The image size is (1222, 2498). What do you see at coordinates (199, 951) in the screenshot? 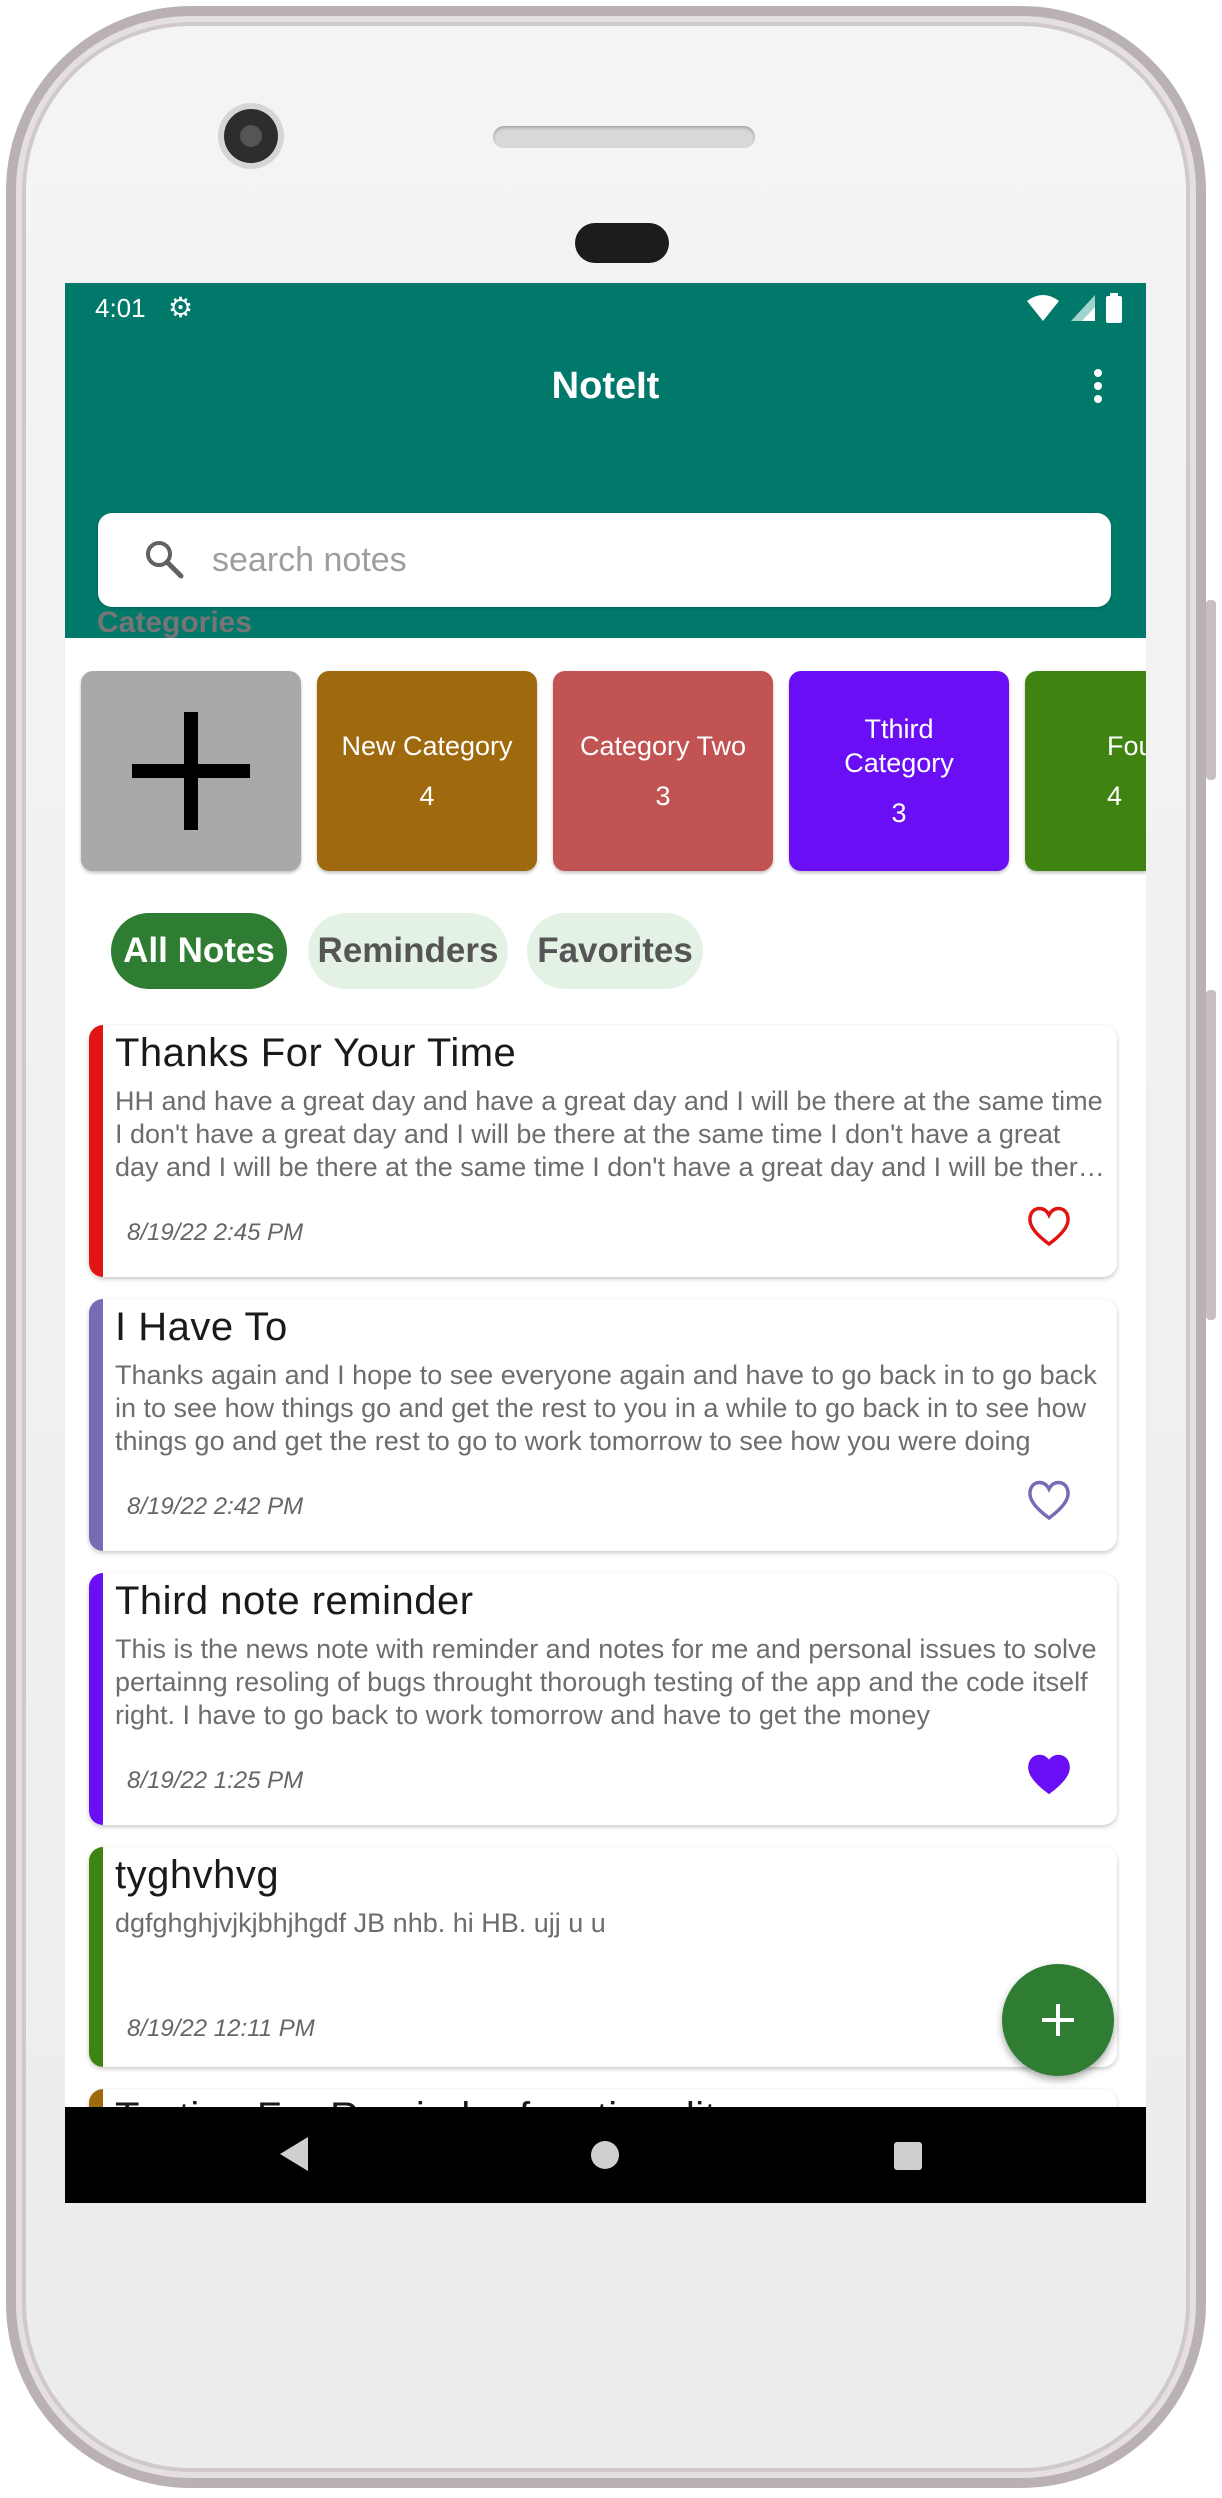
I see `chip-all-notes: All Notes` at bounding box center [199, 951].